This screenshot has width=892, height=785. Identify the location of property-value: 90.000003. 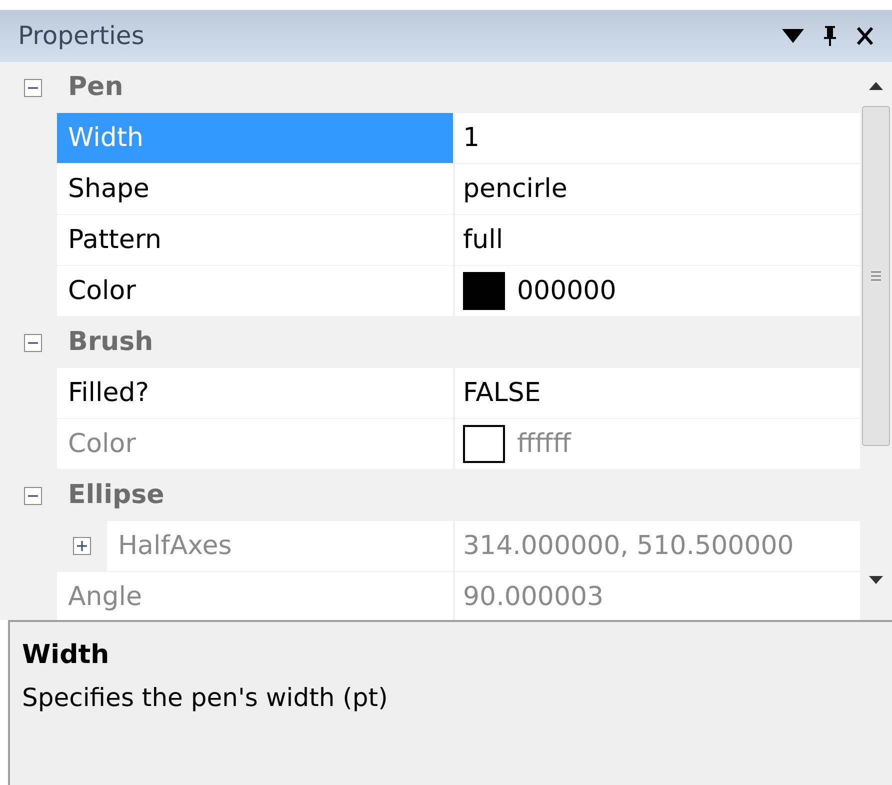
(533, 597).